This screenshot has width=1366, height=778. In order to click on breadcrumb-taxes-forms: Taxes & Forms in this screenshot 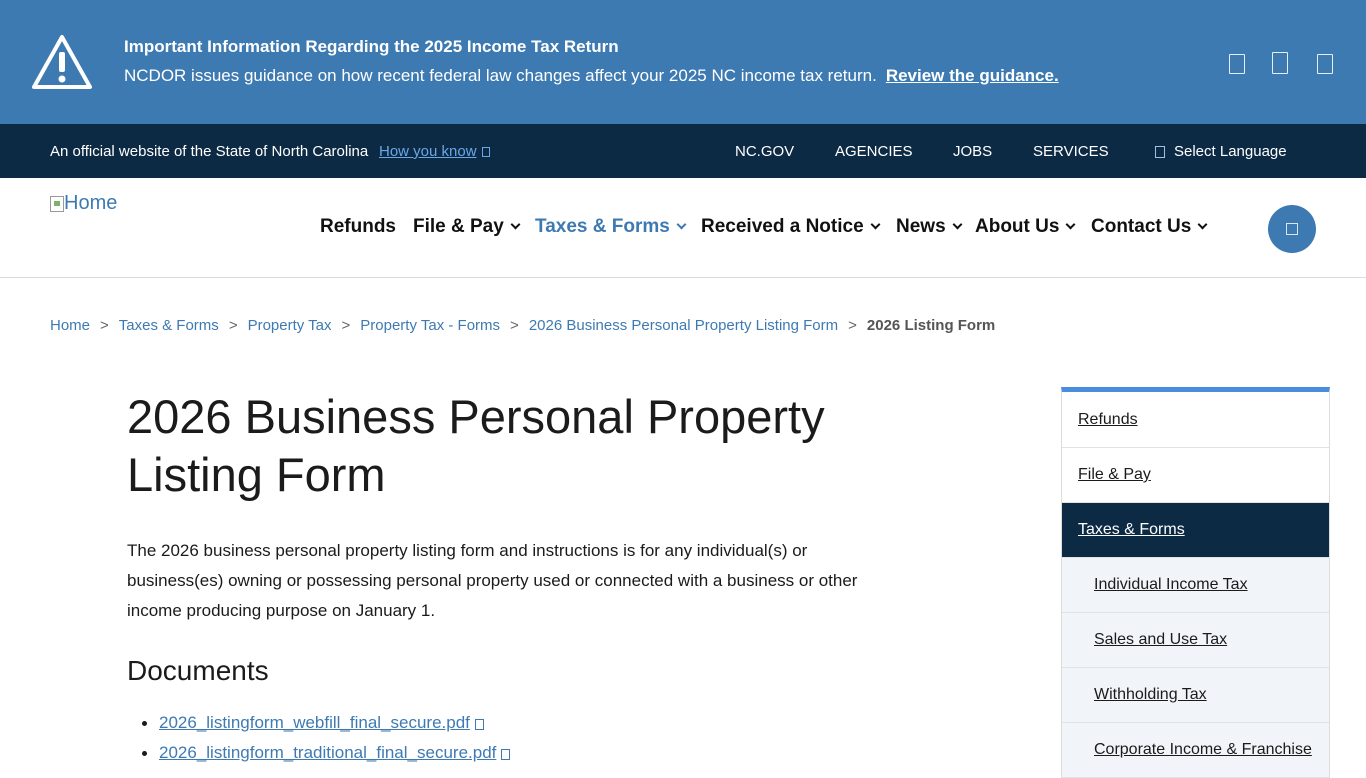, I will do `click(169, 325)`.